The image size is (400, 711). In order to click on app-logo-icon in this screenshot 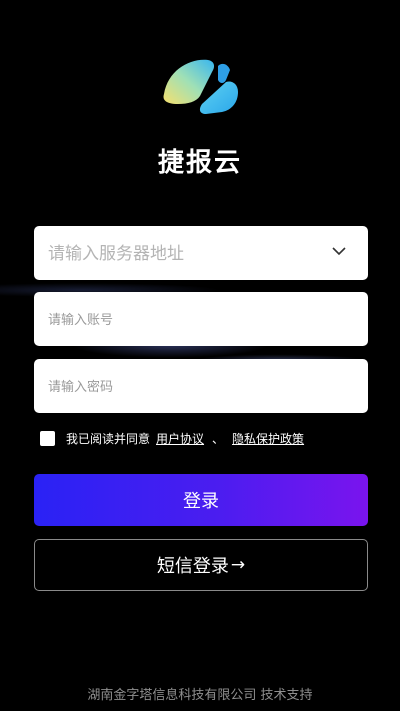, I will do `click(200, 86)`.